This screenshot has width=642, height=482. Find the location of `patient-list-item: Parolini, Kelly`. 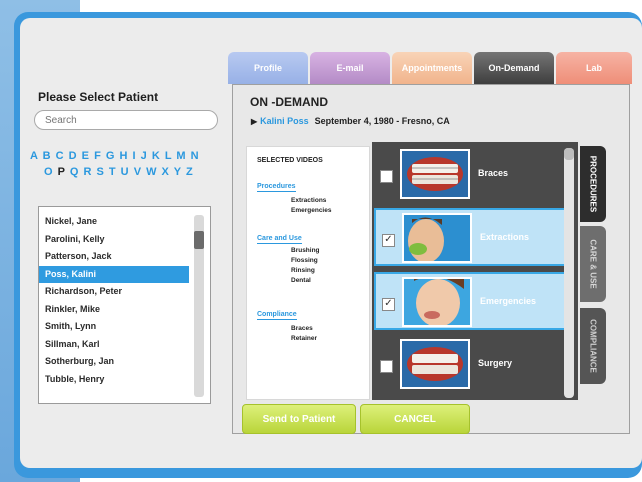

patient-list-item: Parolini, Kelly is located at coordinates (114, 240).